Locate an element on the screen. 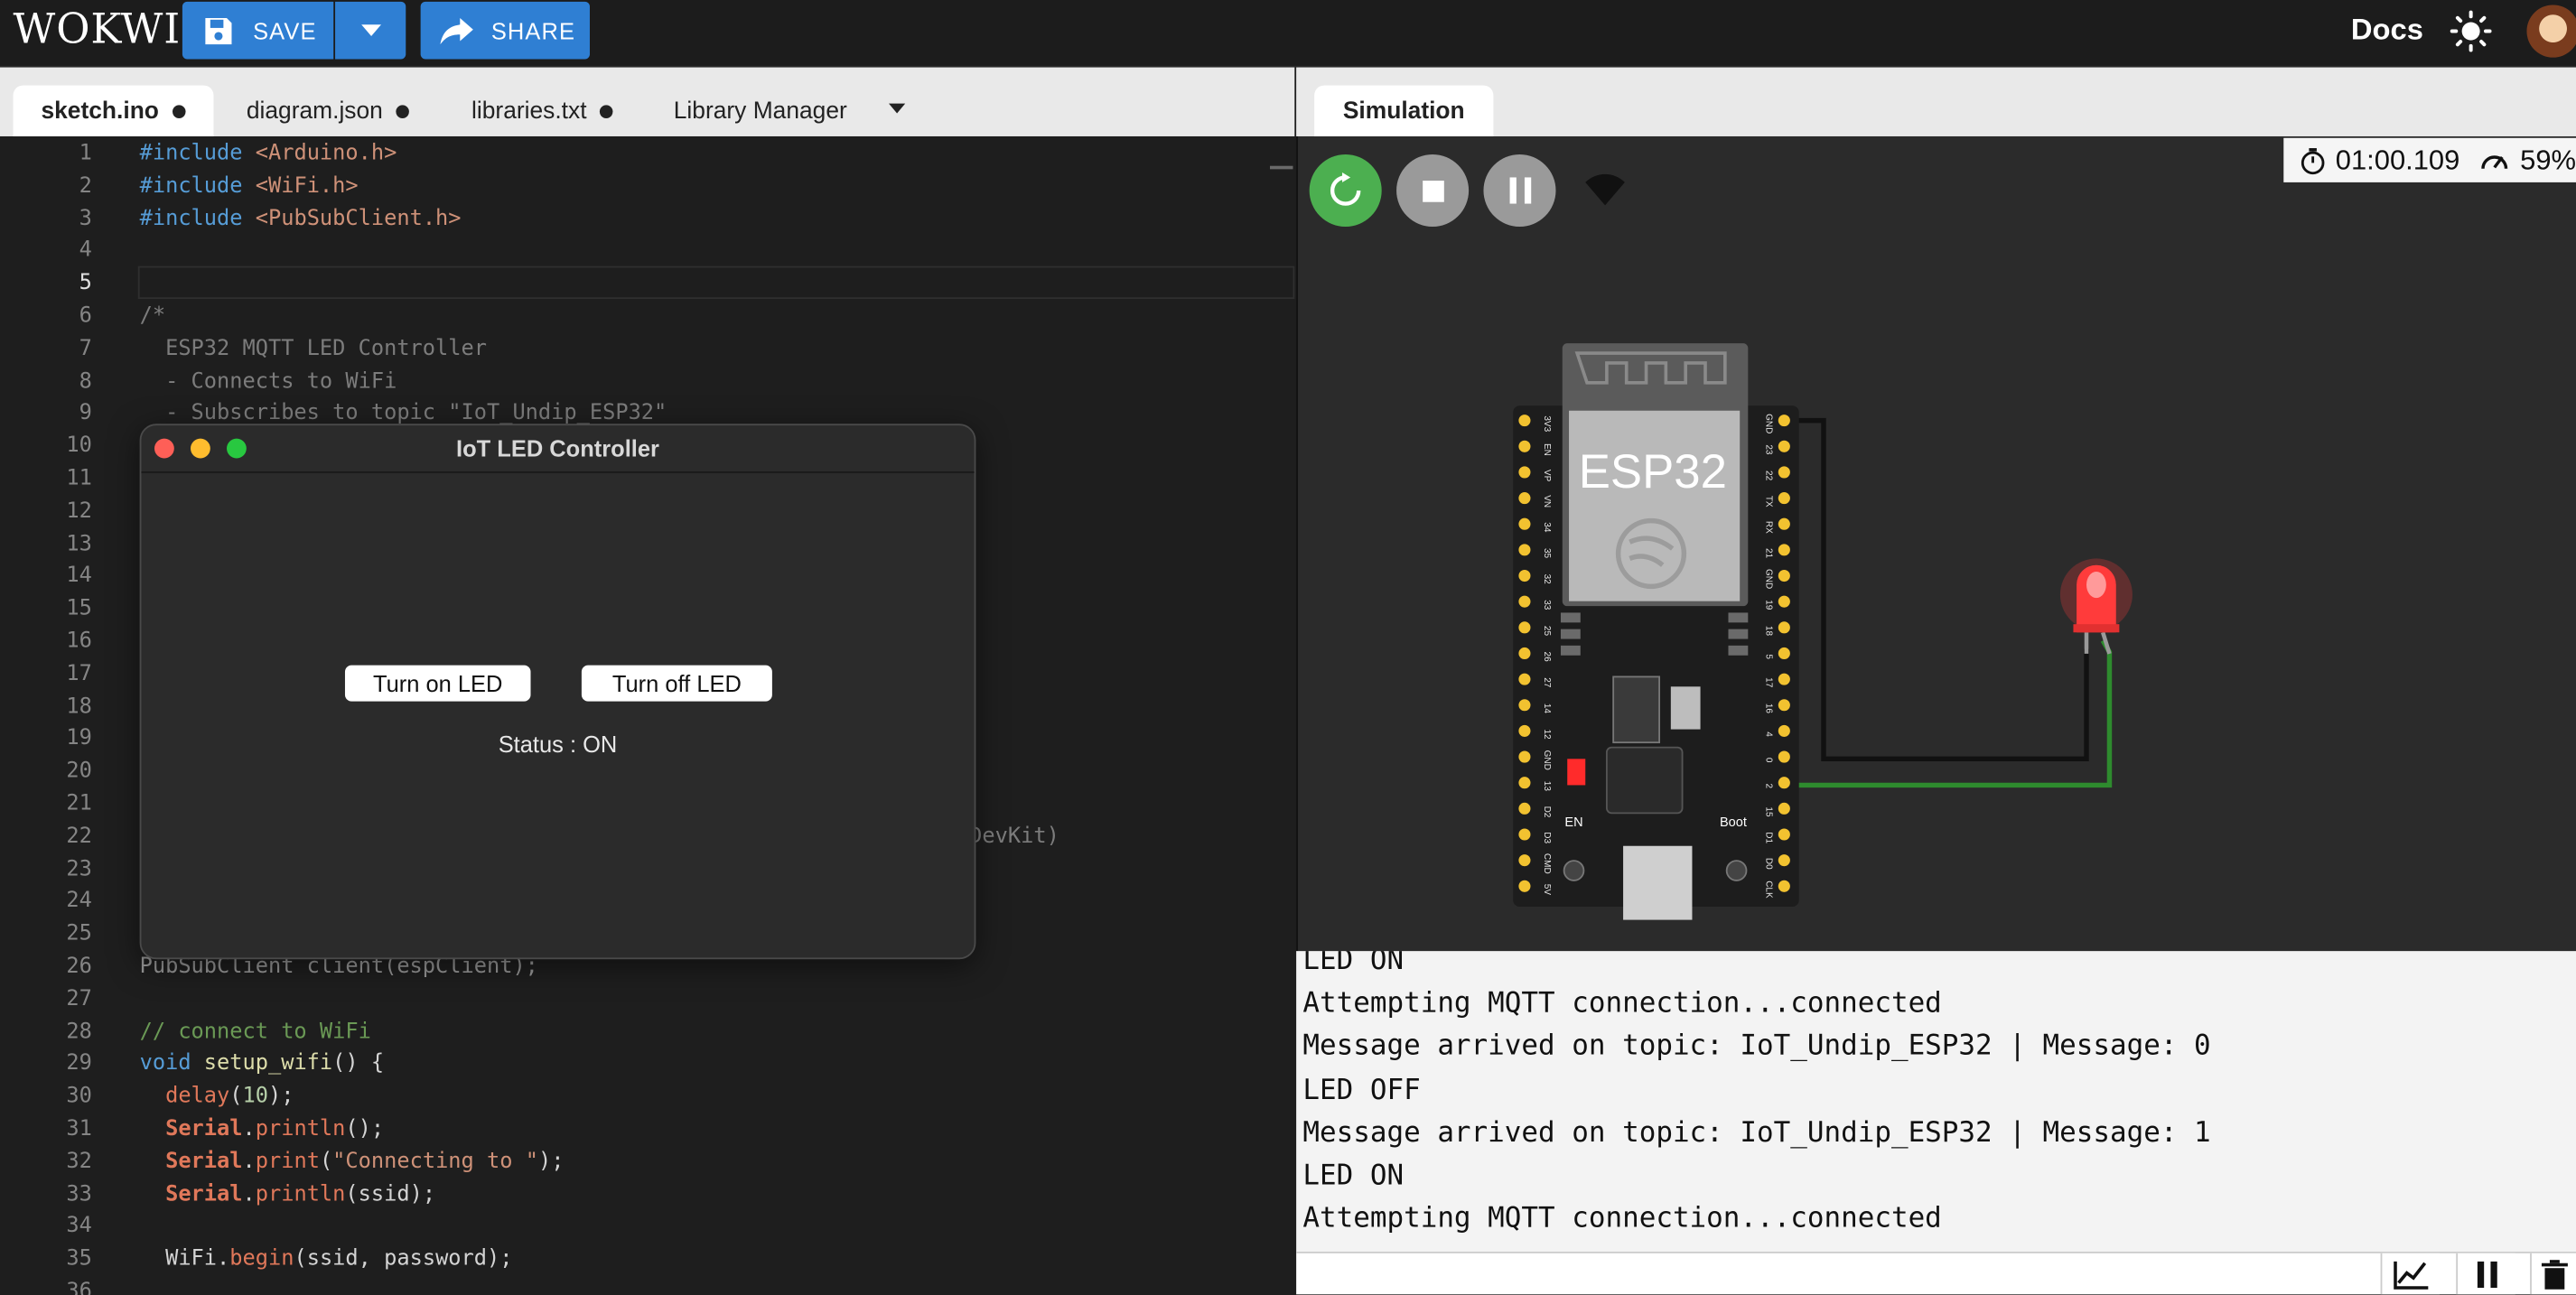 The height and width of the screenshot is (1295, 2576). tab-label: Library Manager is located at coordinates (760, 111).